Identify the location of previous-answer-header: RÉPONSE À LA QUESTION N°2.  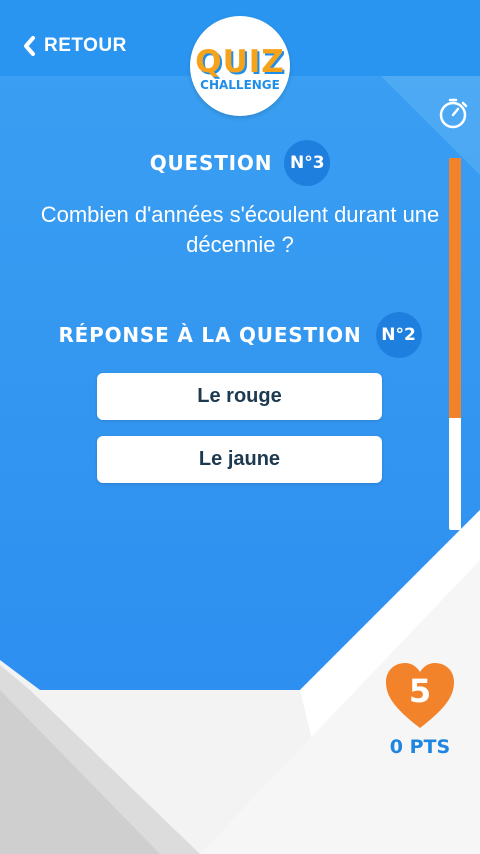
(240, 335).